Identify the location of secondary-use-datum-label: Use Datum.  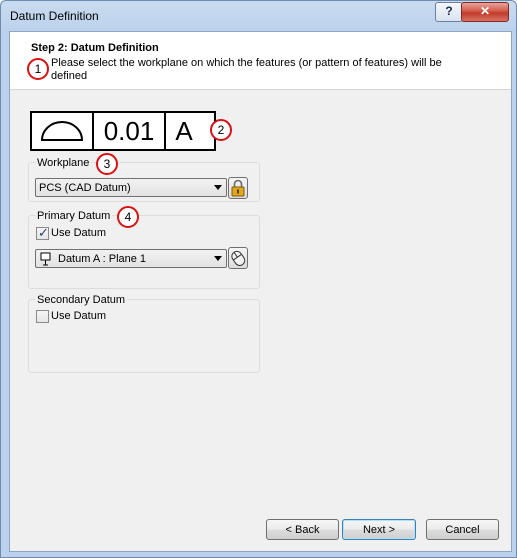
(78, 316).